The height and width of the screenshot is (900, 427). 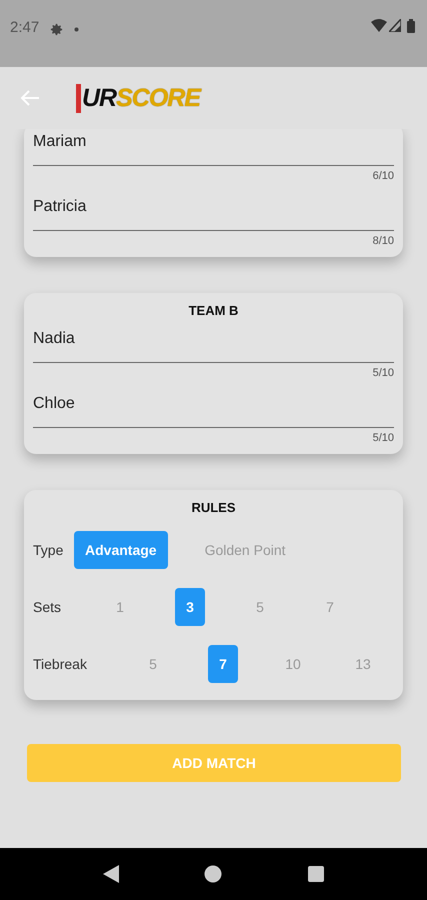 I want to click on character-counter: 6/10, so click(x=383, y=176).